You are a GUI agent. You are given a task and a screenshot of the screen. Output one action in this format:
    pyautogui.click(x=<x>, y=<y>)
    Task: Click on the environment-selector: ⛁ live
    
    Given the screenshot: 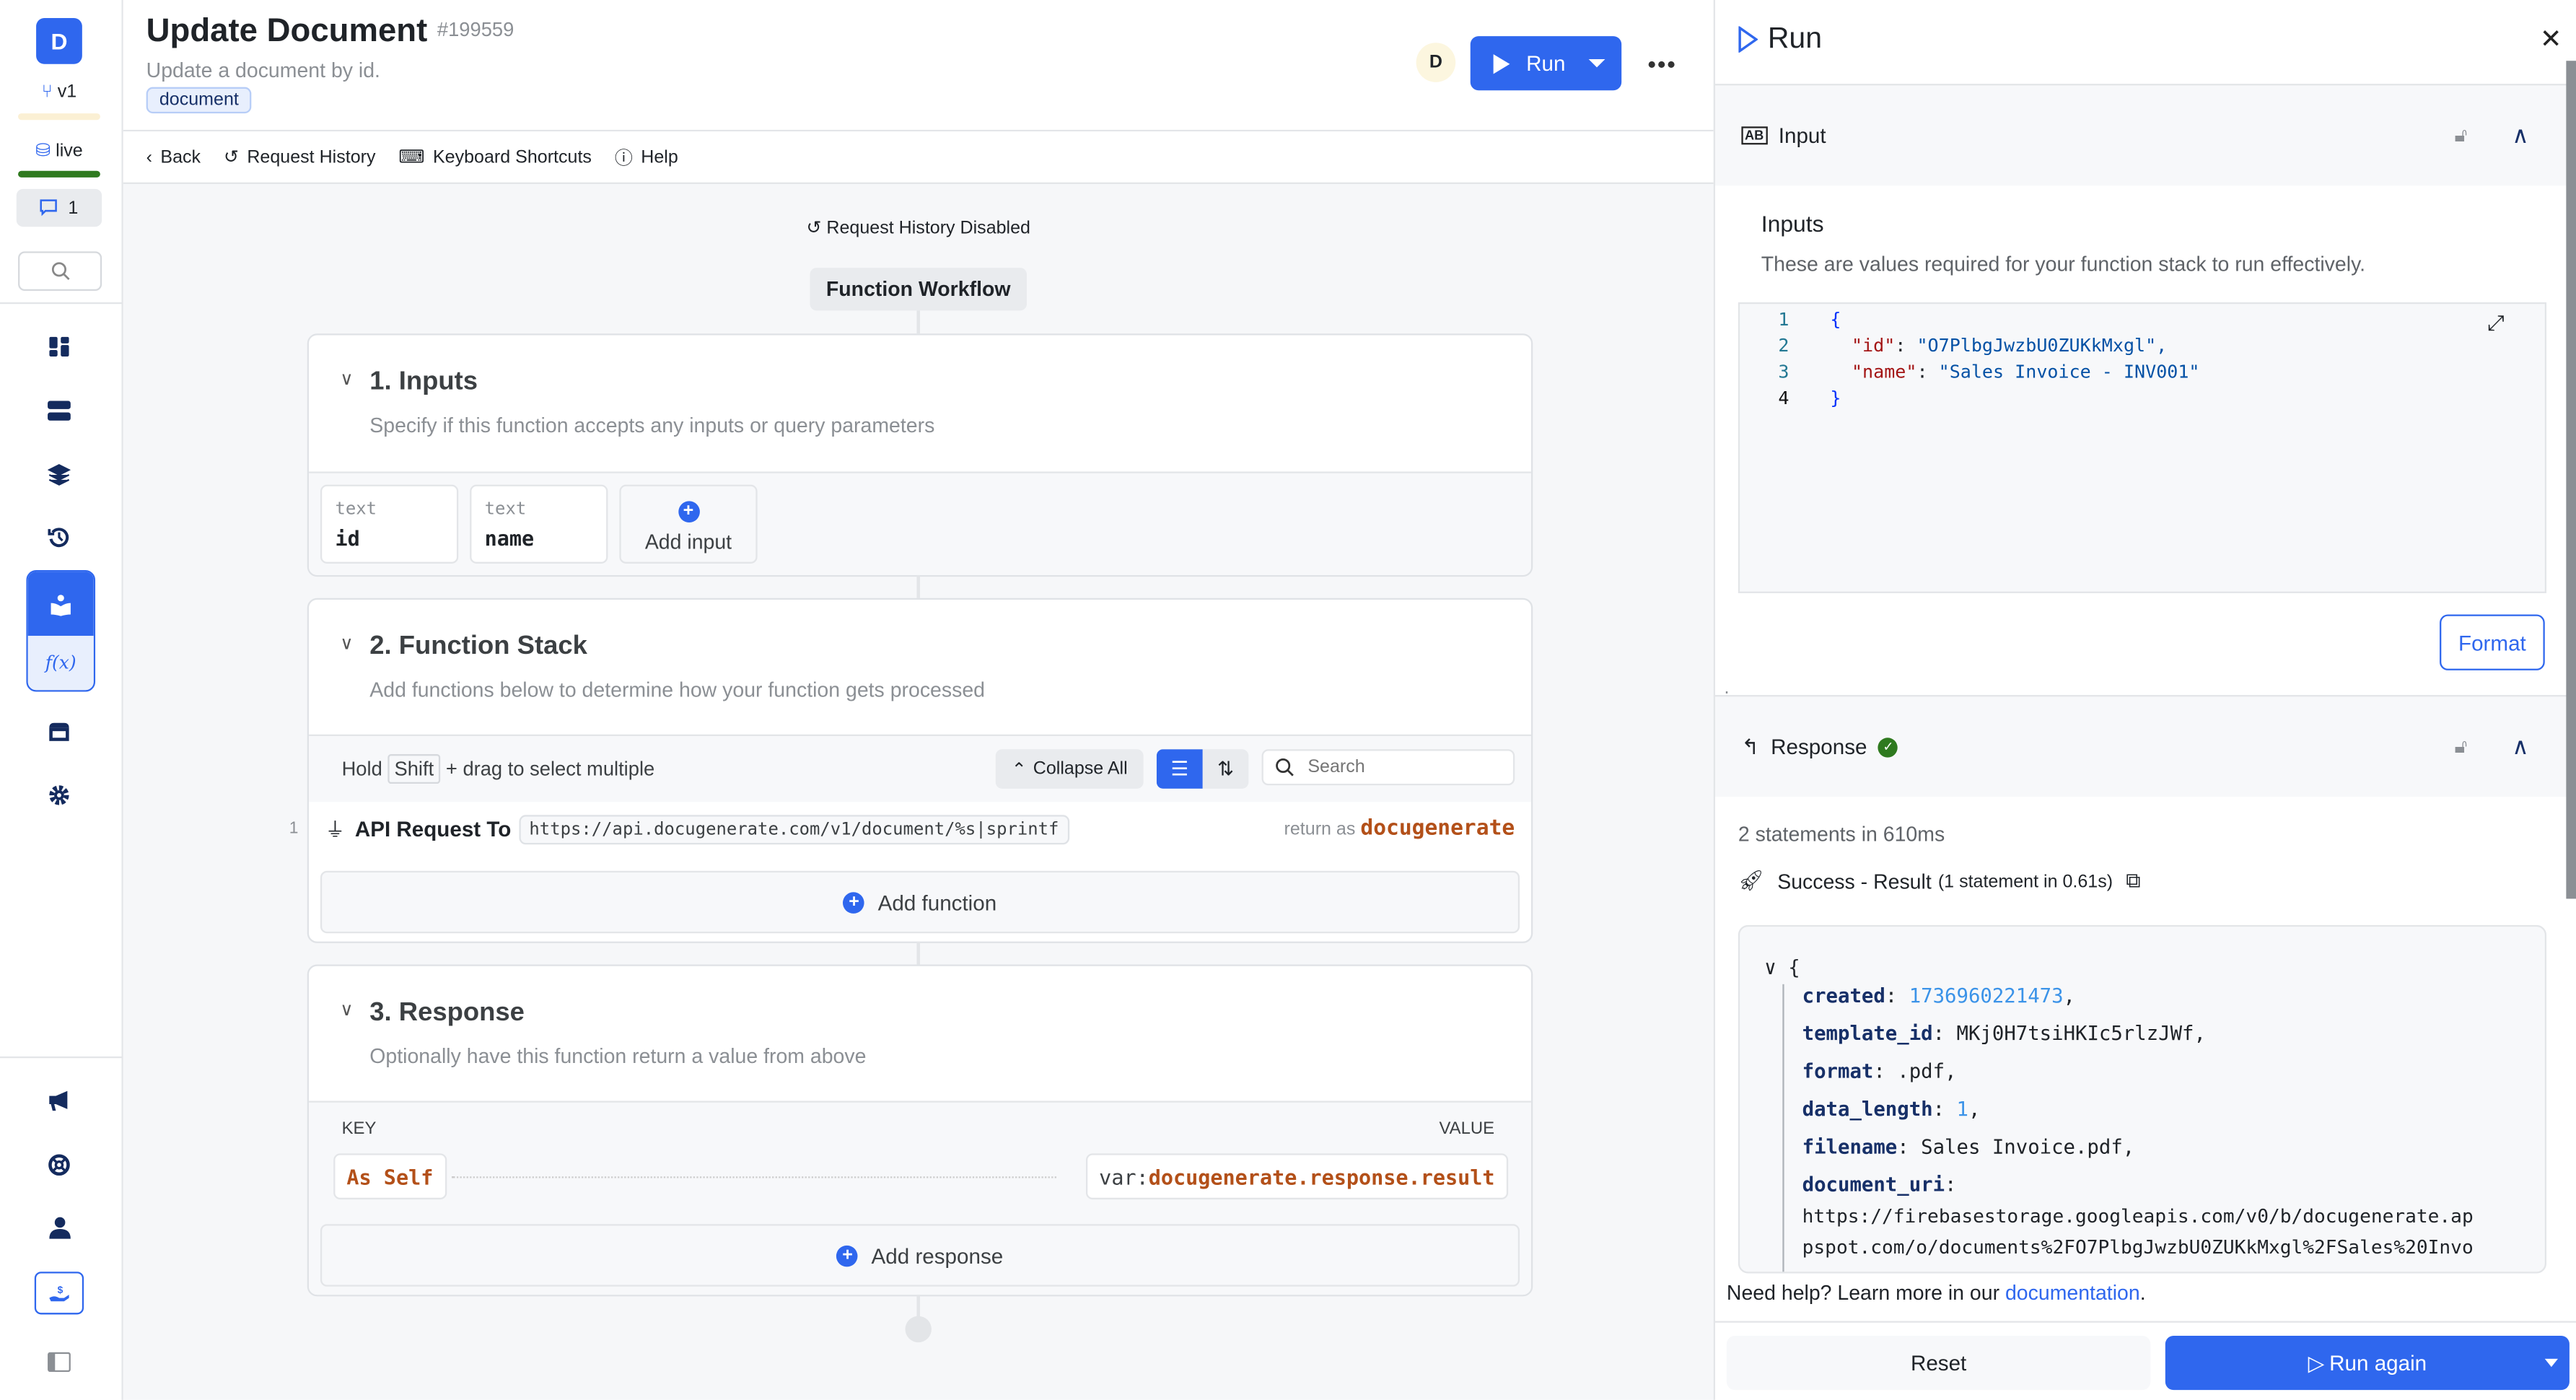 What is the action you would take?
    pyautogui.click(x=59, y=151)
    